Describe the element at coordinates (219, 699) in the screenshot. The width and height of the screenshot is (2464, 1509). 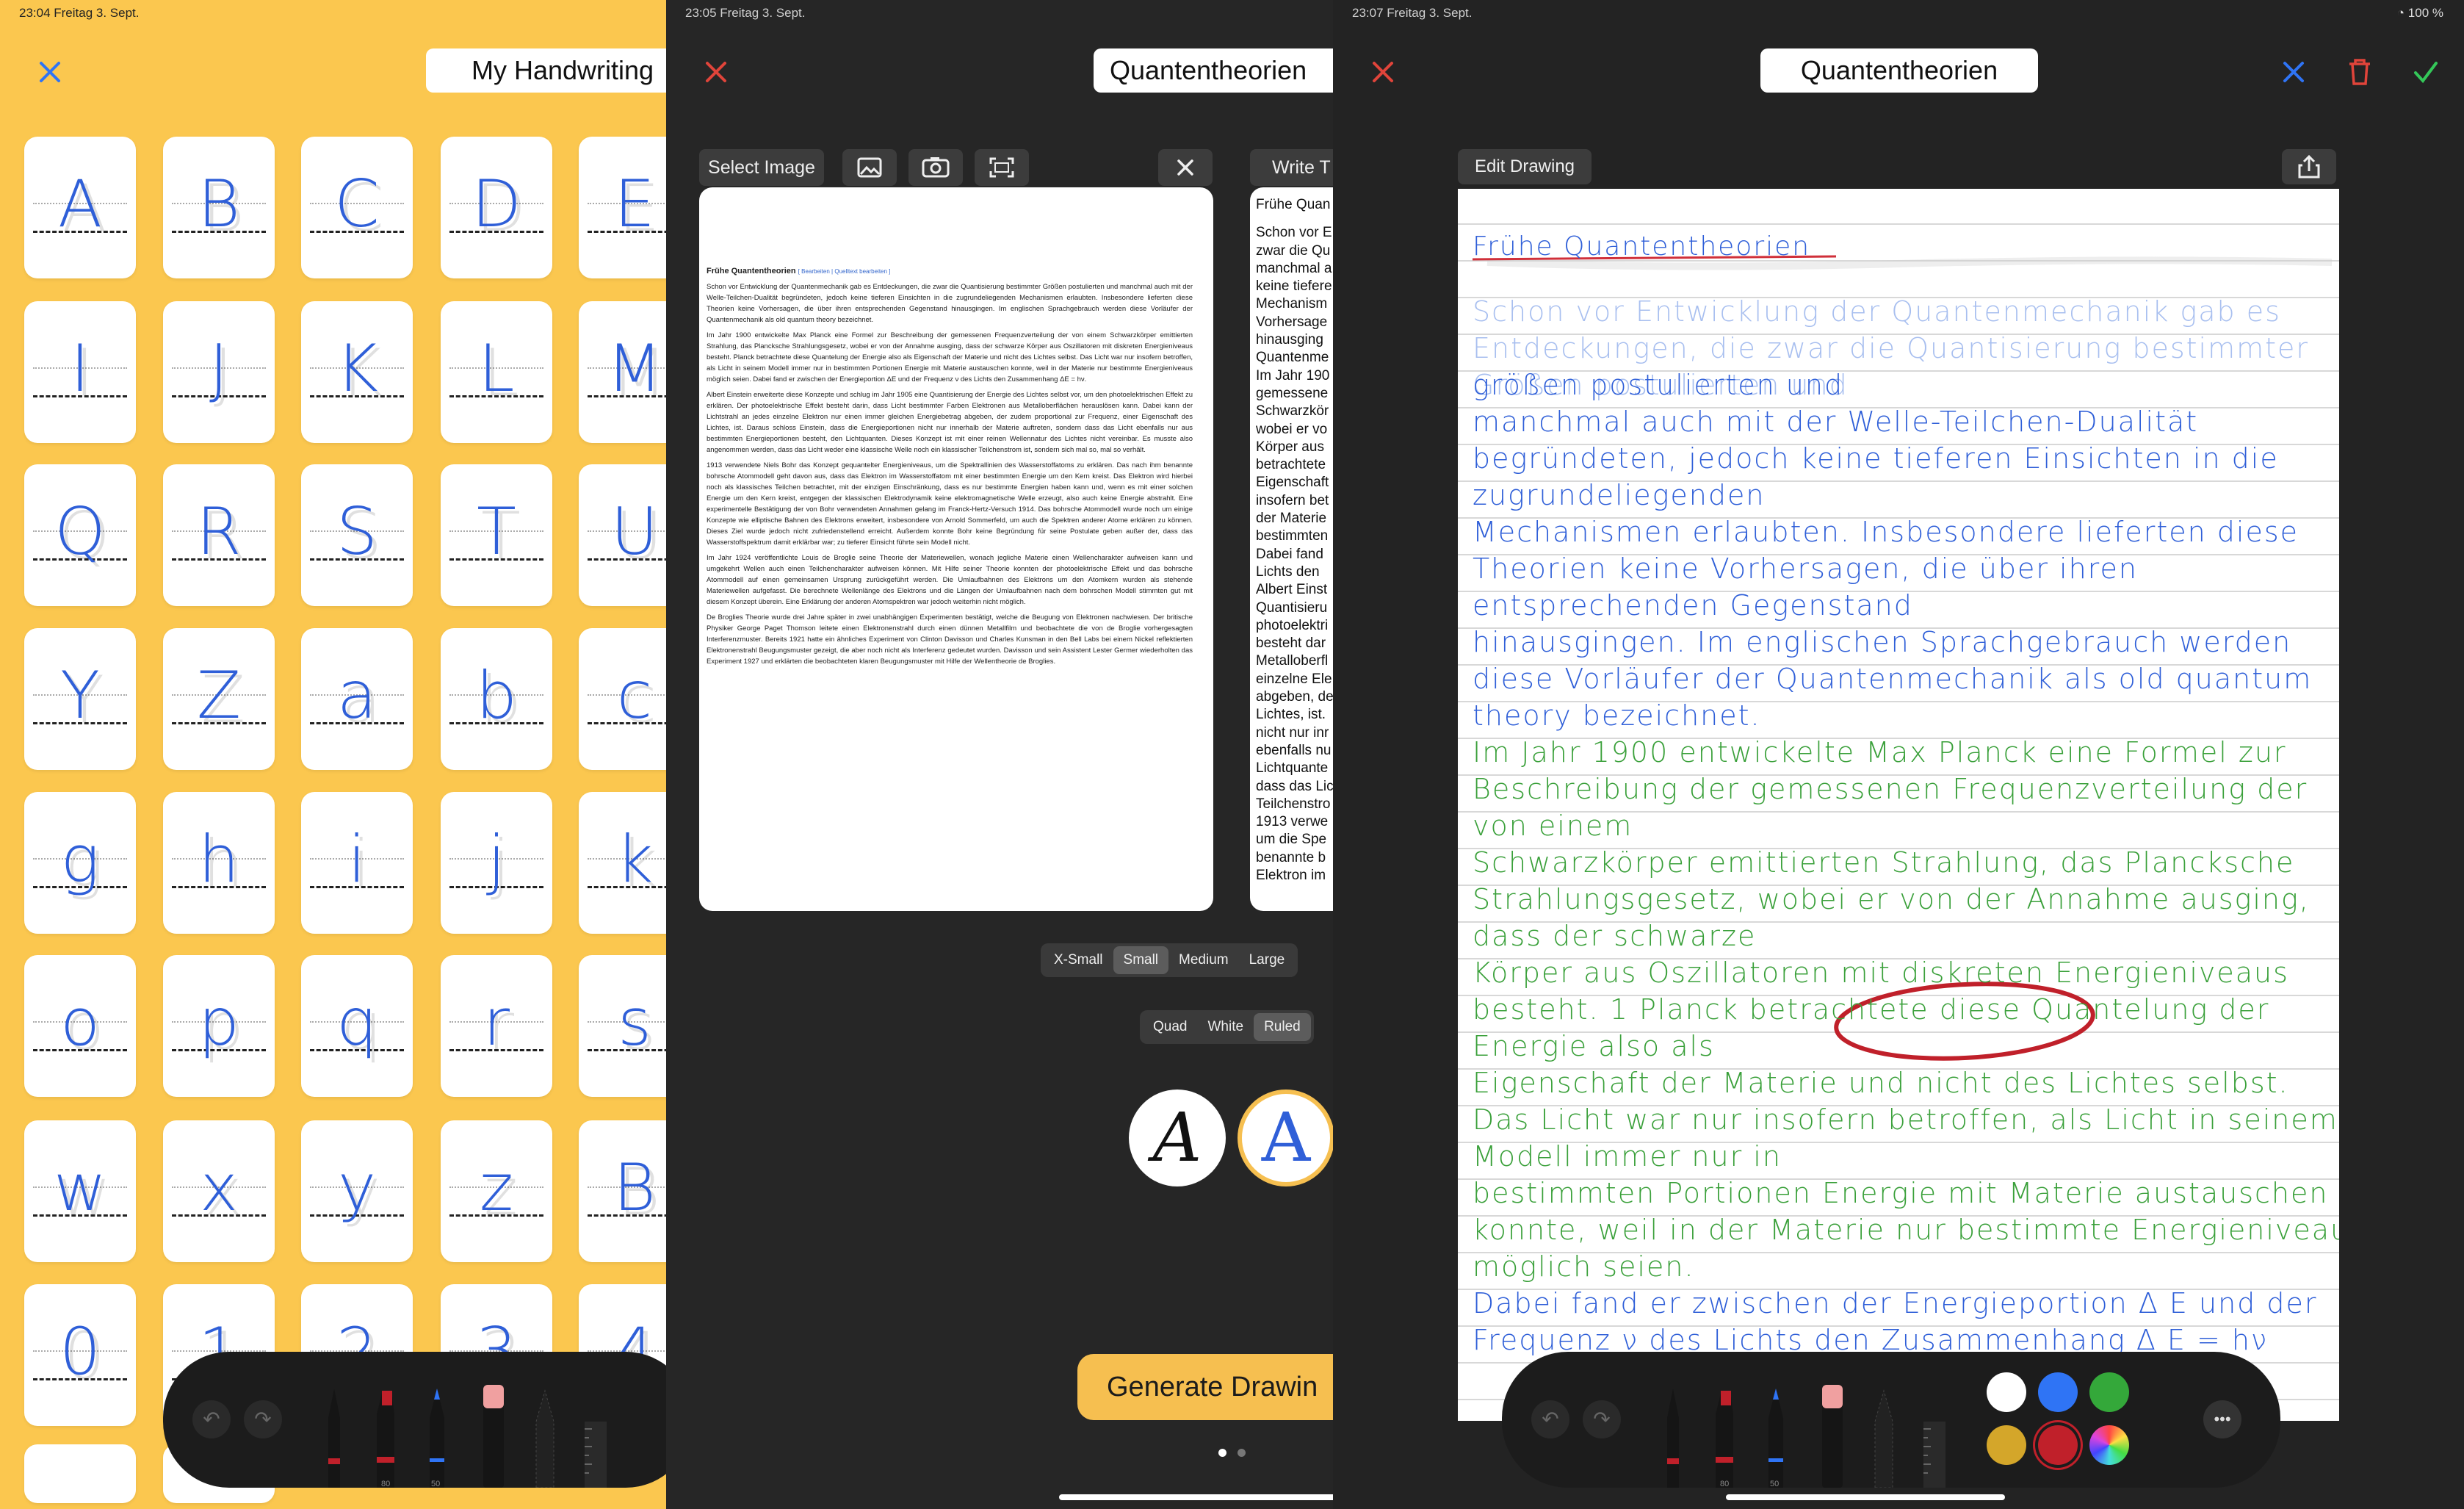
I see `letter-tile: Z` at that location.